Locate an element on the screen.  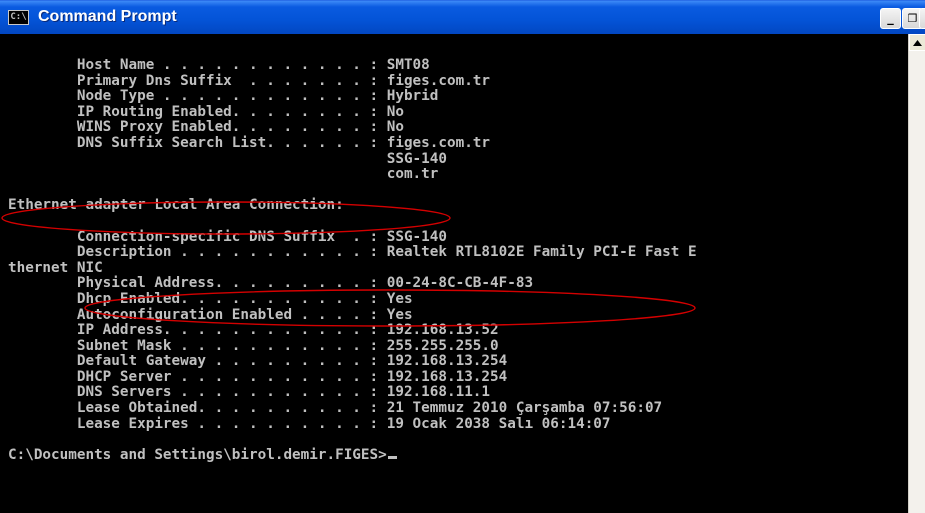
close-button: ✕ is located at coordinates (922, 18).